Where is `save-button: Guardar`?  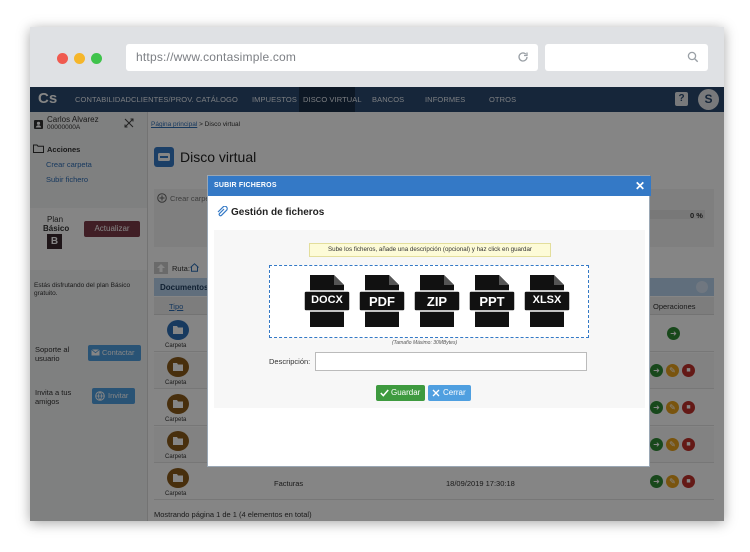 save-button: Guardar is located at coordinates (400, 393).